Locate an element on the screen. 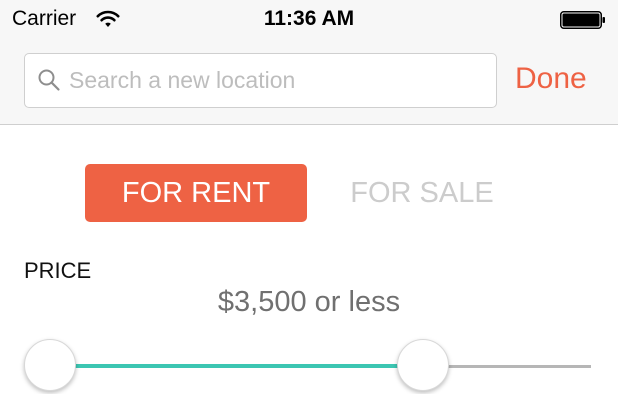 Image resolution: width=618 pixels, height=394 pixels. status-bar: Carrier 11:36 AM is located at coordinates (309, 20).